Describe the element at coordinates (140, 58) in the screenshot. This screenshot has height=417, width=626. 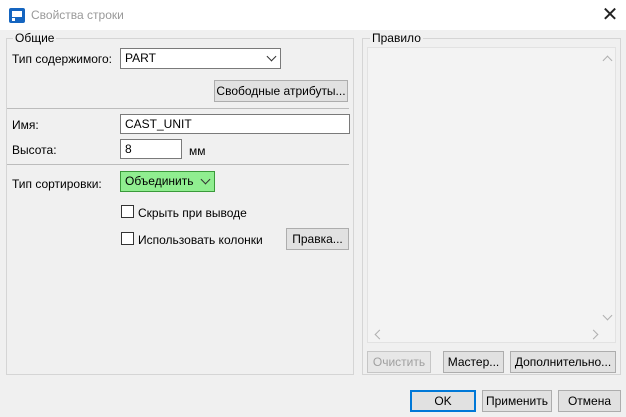
I see `content-type-value: PART` at that location.